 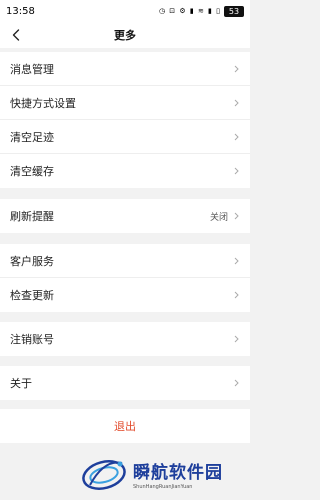 What do you see at coordinates (32, 339) in the screenshot?
I see `menu-item-label: 注销账号` at bounding box center [32, 339].